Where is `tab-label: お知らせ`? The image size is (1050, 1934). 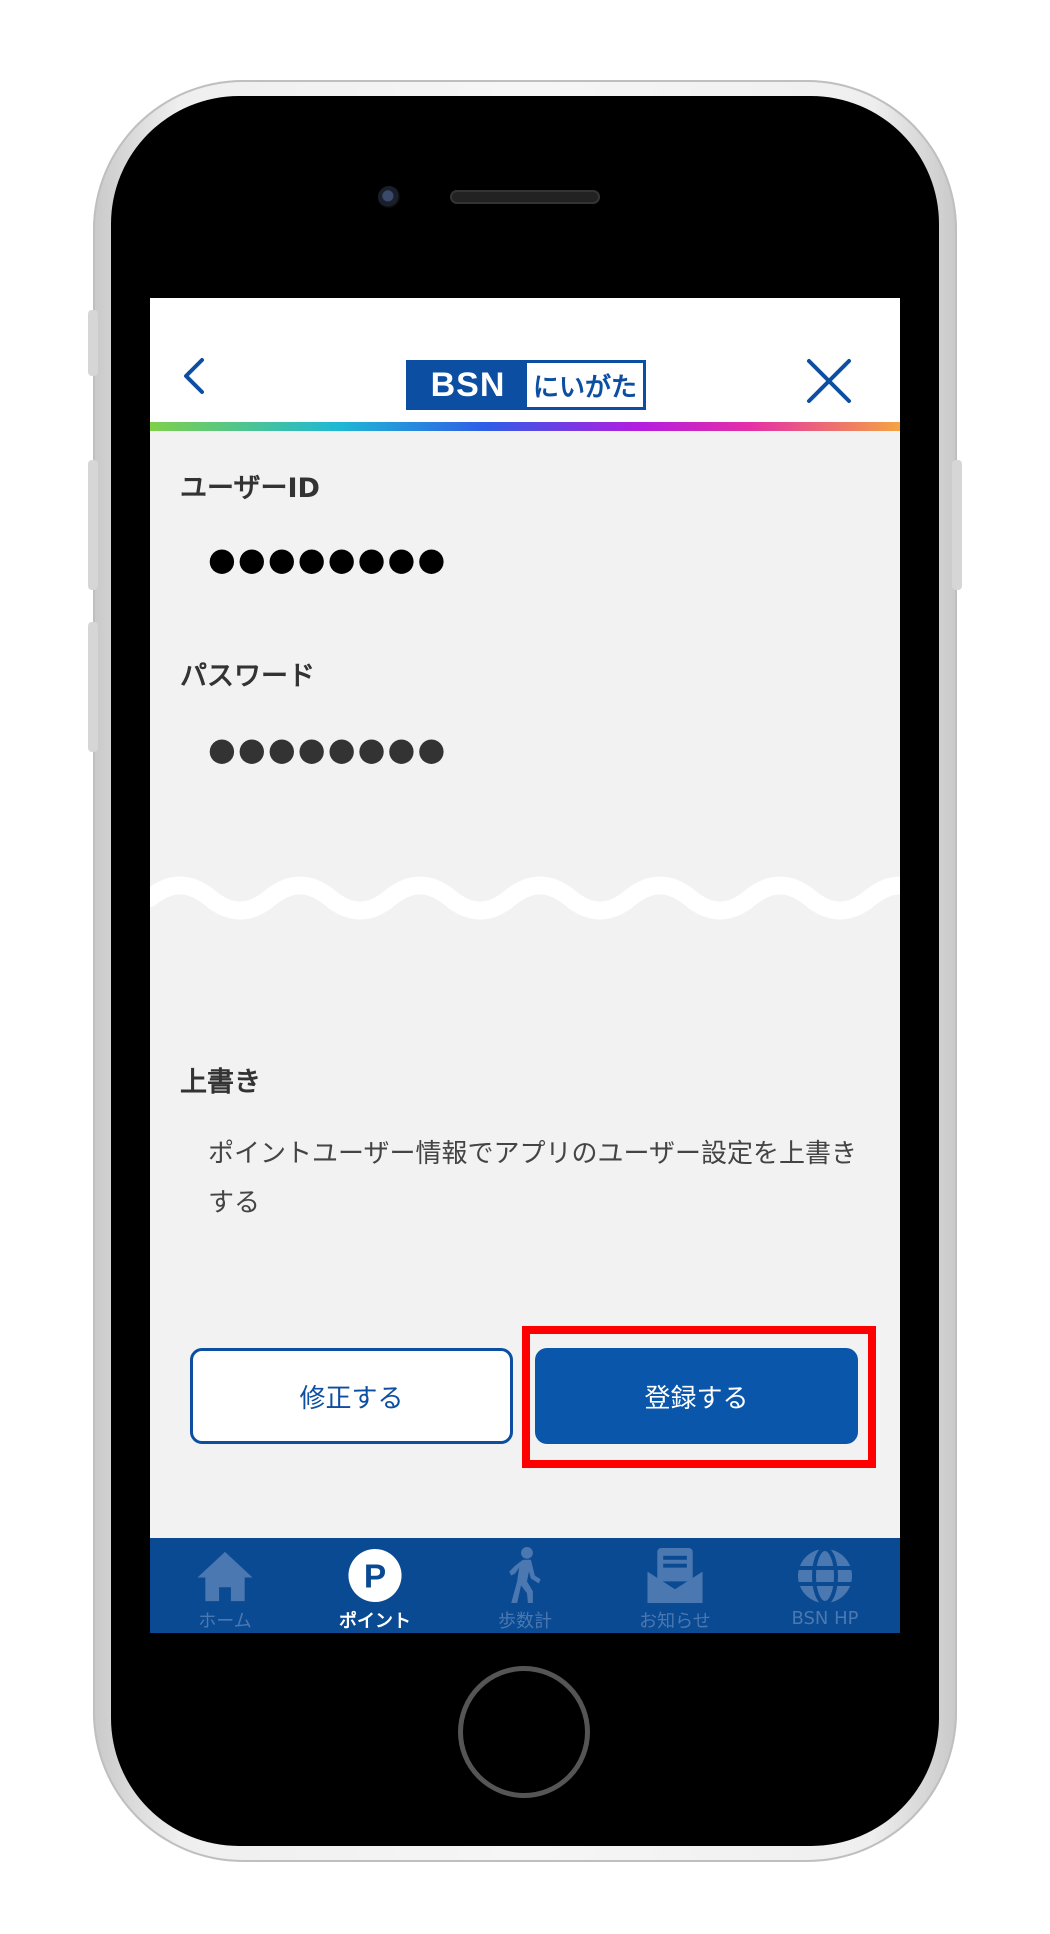
tab-label: お知らせ is located at coordinates (675, 1621).